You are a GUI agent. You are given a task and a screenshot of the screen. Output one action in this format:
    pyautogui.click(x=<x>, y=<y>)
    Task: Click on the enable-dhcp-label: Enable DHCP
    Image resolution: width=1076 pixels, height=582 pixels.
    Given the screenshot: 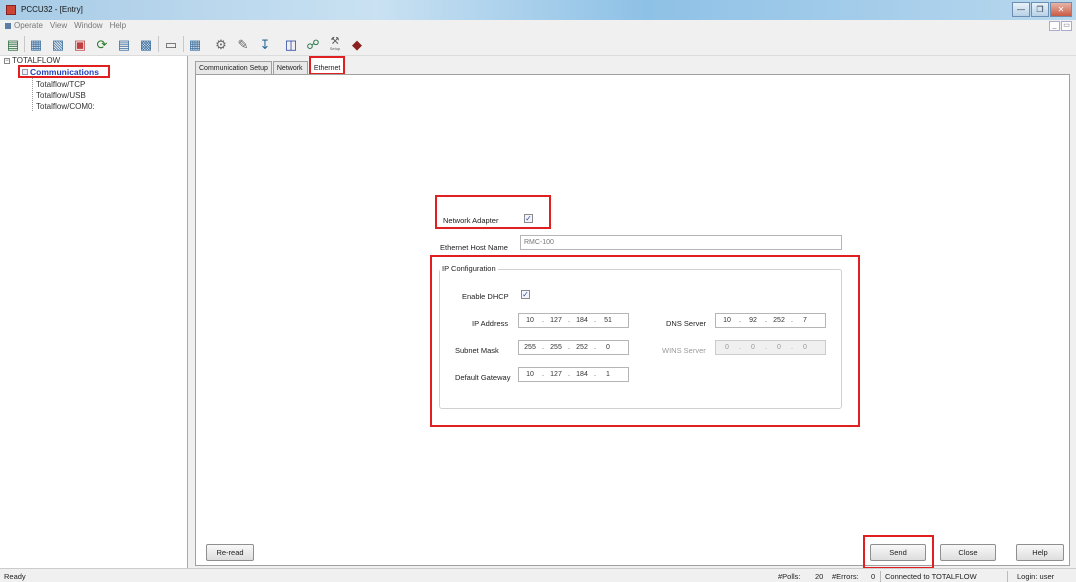 What is the action you would take?
    pyautogui.click(x=485, y=296)
    